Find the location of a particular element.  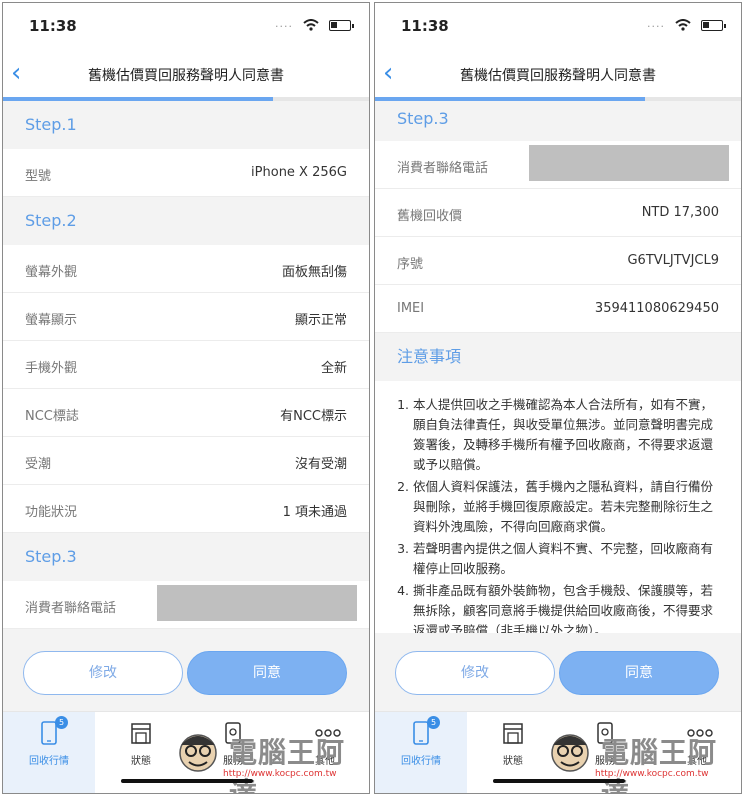

row-label: NCC標誌 is located at coordinates (52, 416).